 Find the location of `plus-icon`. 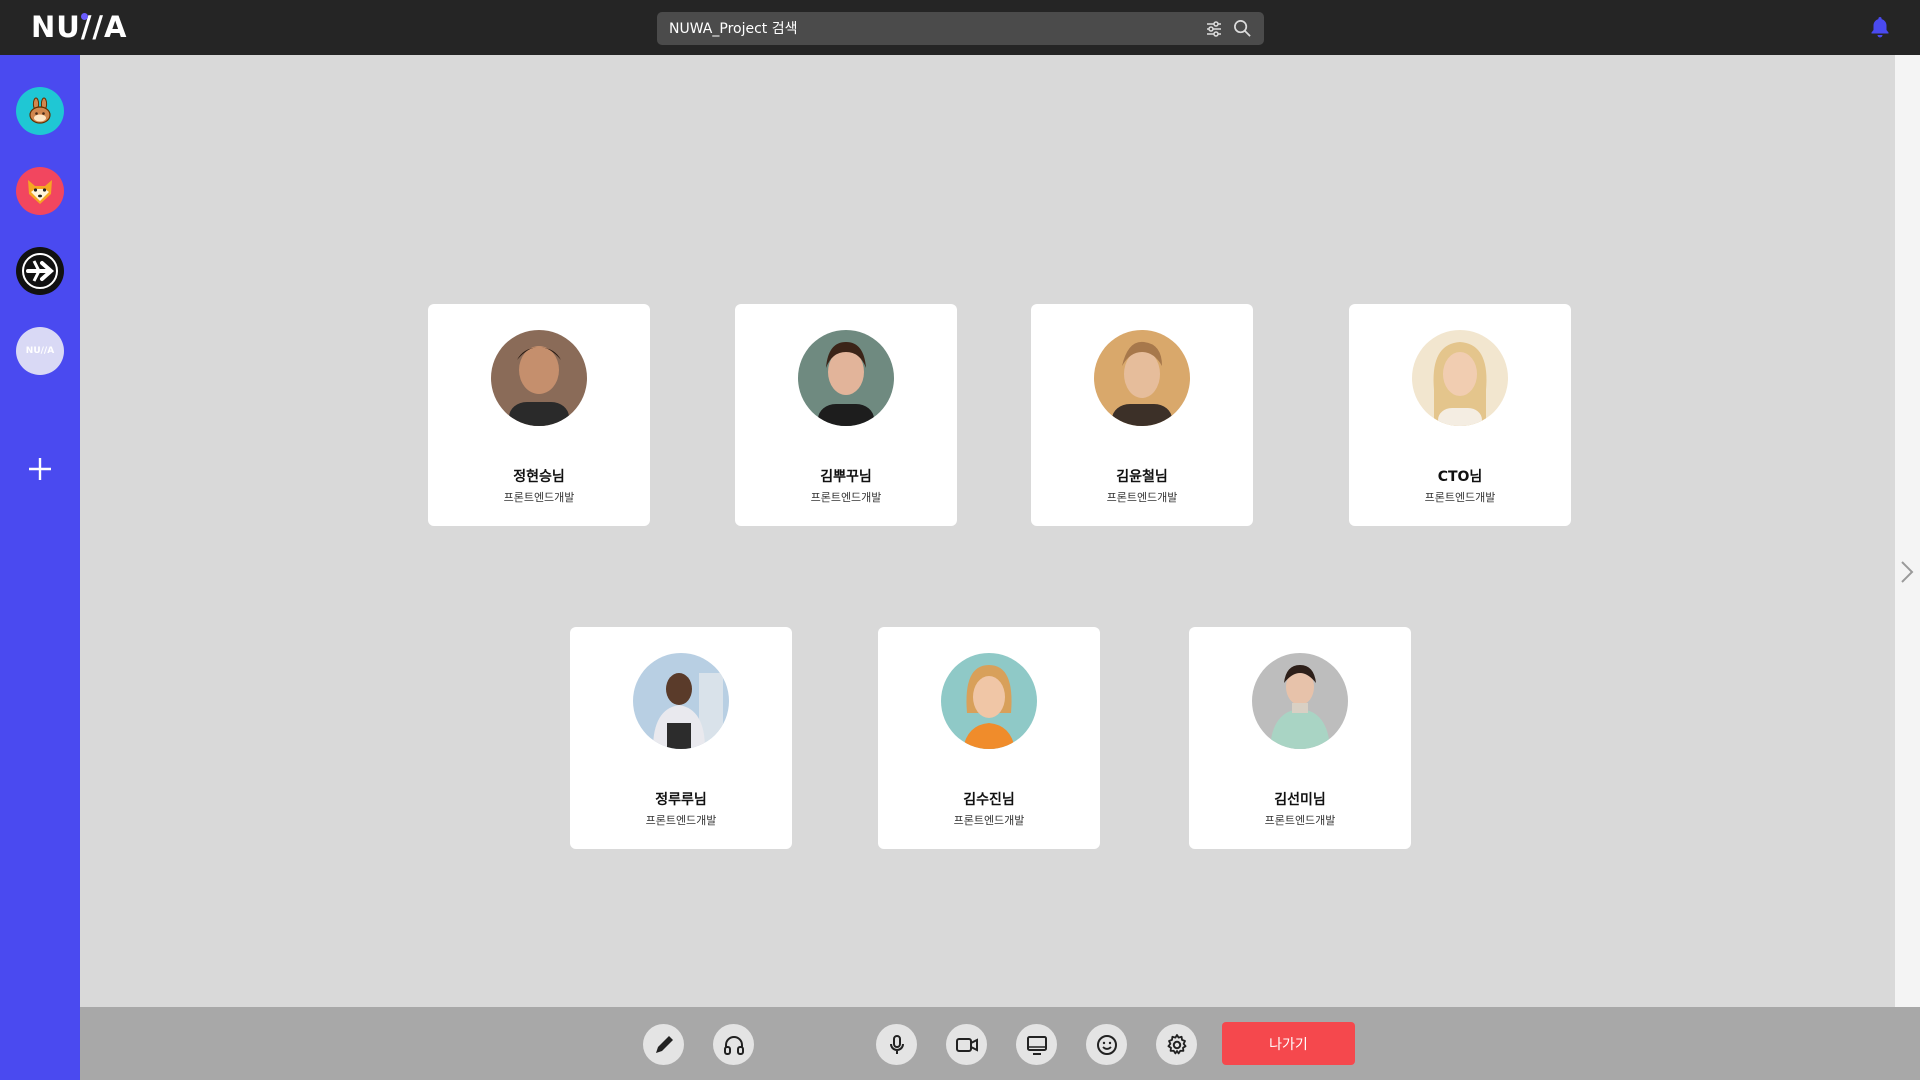

plus-icon is located at coordinates (40, 469).